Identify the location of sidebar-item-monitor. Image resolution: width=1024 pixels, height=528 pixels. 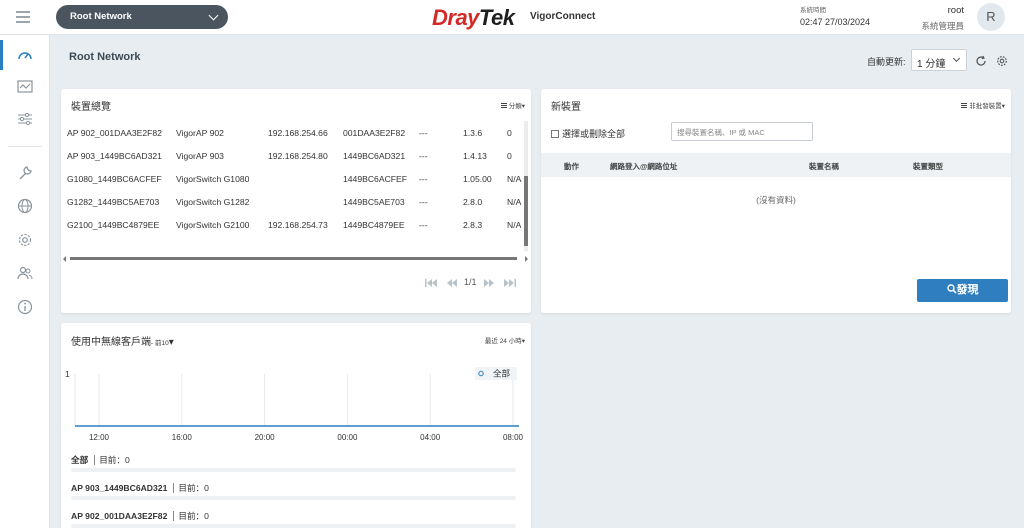
(25, 87).